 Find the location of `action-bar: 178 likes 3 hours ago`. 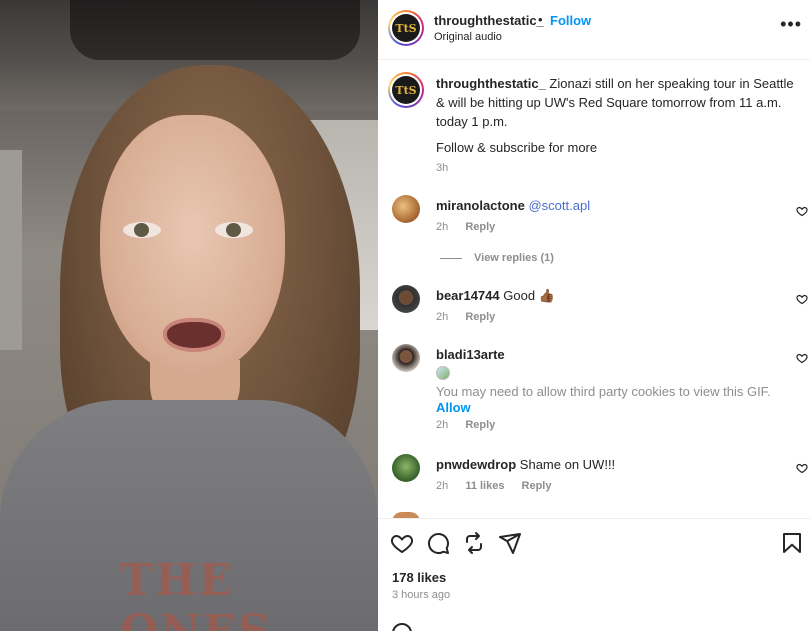

action-bar: 178 likes 3 hours ago is located at coordinates (594, 574).